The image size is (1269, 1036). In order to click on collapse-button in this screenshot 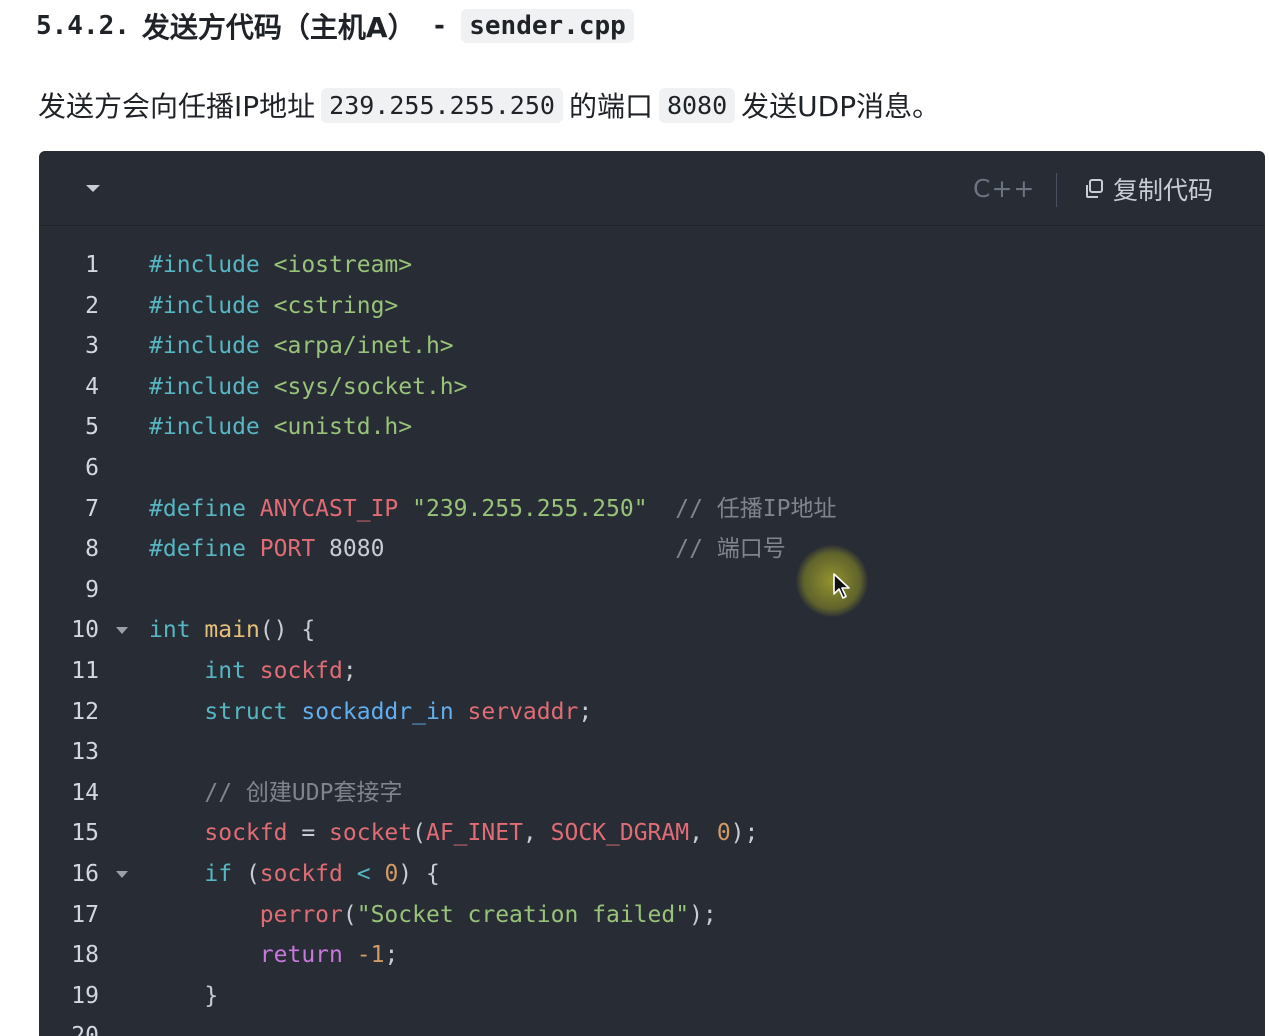, I will do `click(93, 189)`.